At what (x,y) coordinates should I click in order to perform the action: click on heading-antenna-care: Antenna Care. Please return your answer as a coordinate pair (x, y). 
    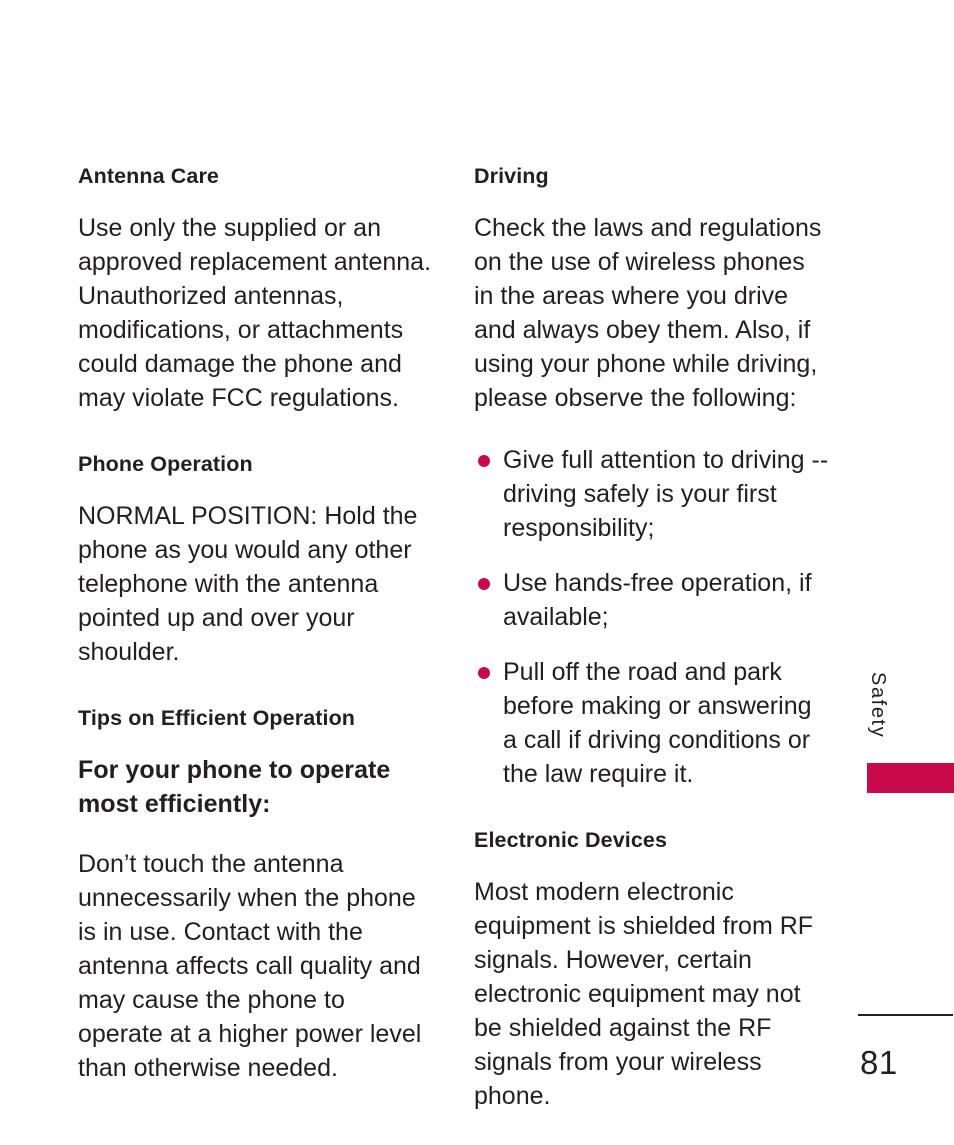
    Looking at the image, I should click on (148, 176).